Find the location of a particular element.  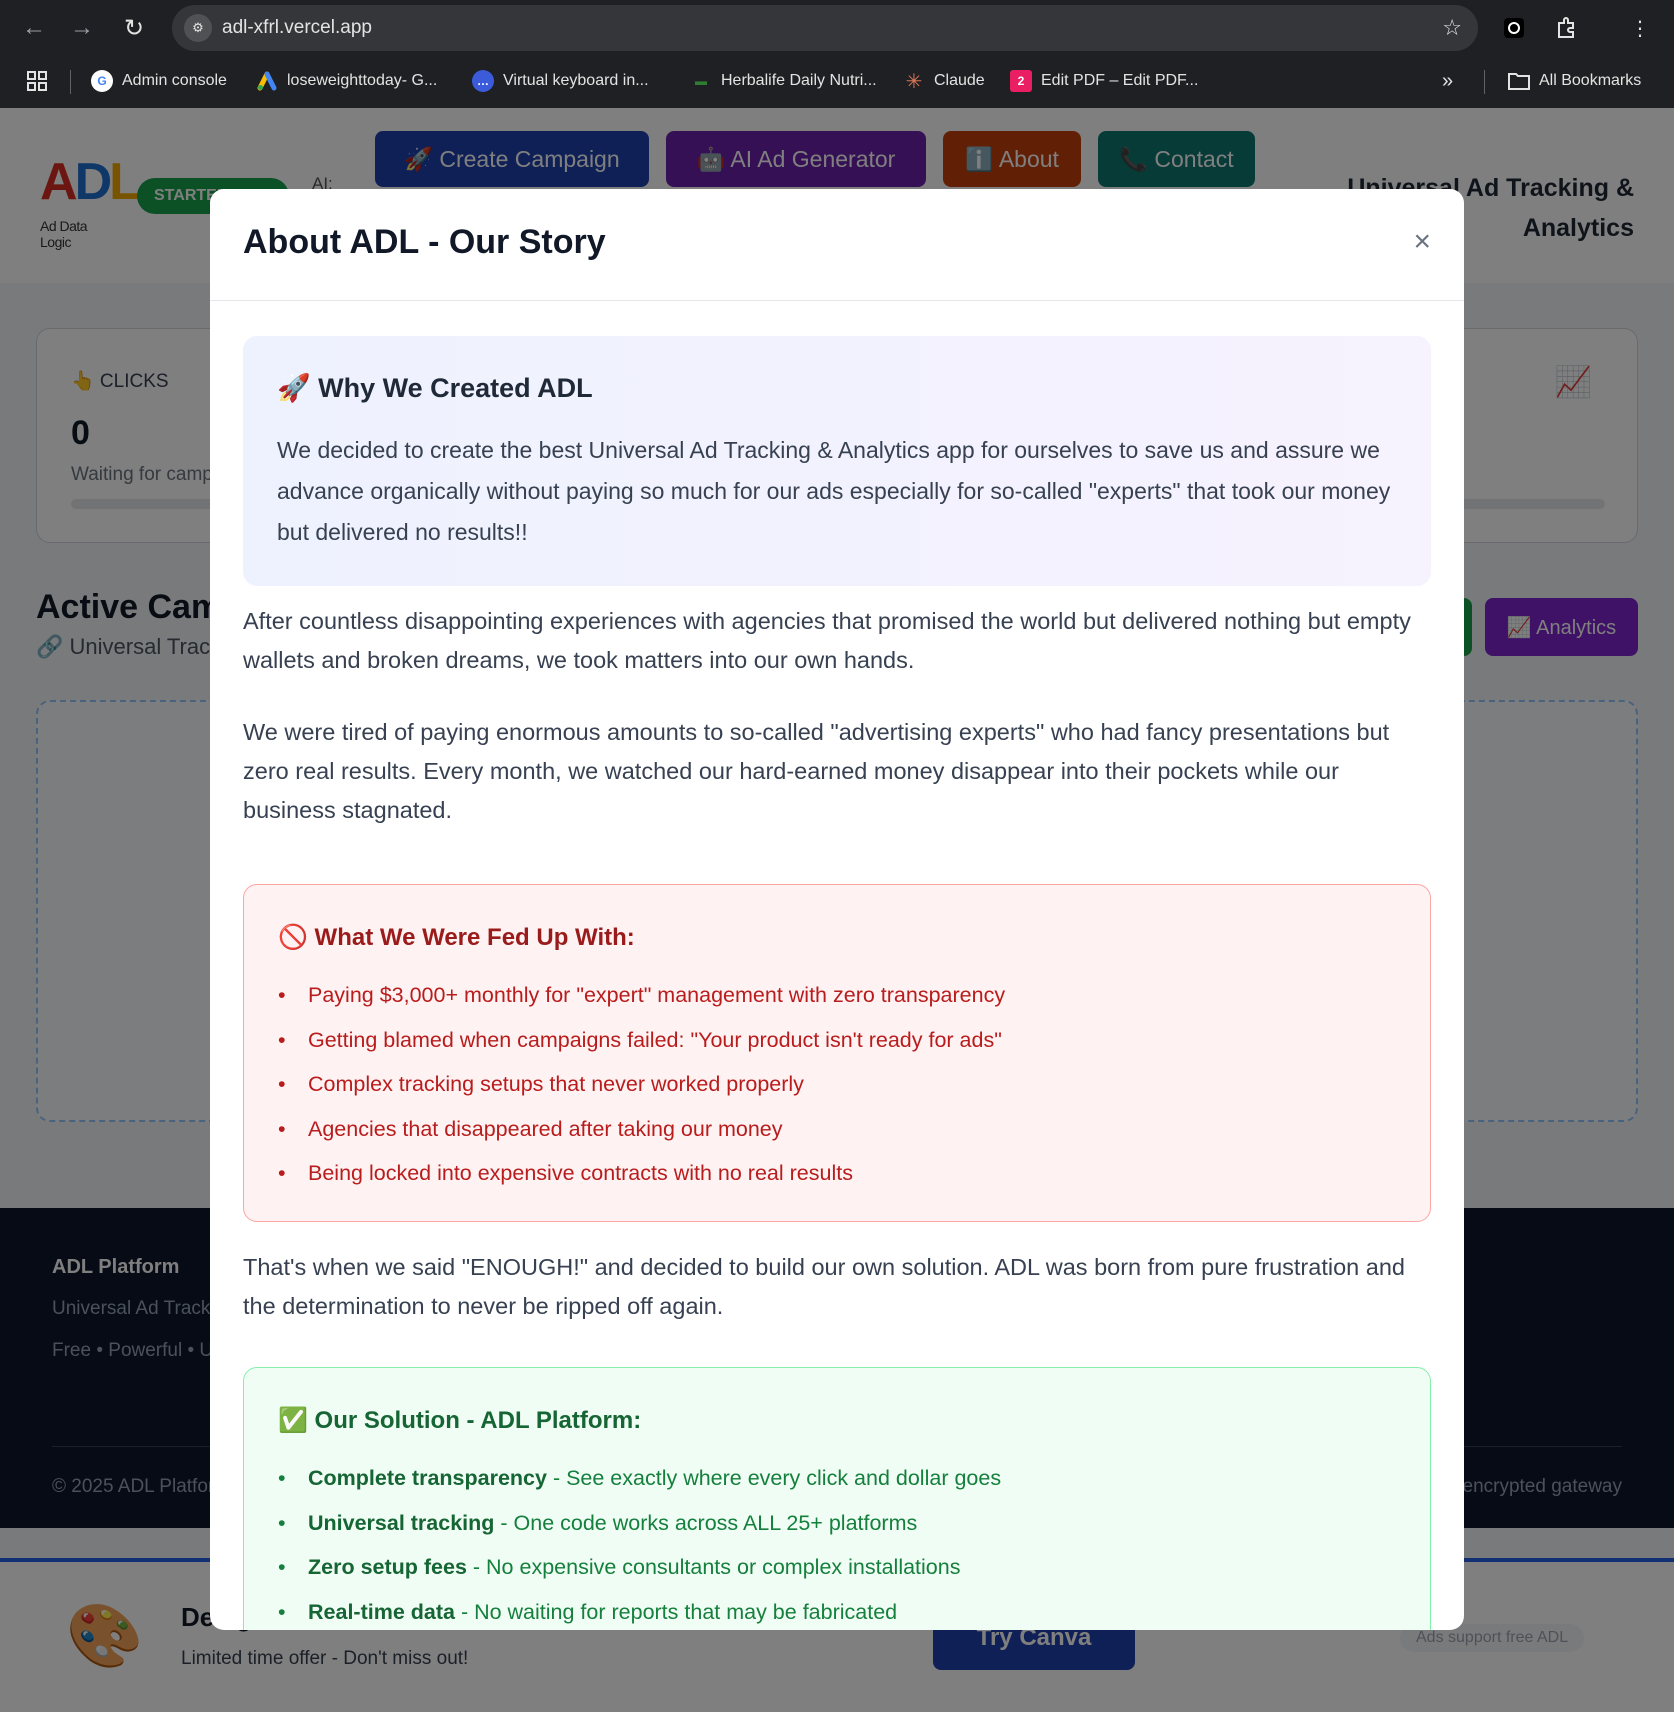

solution-item-bold: Real-time data is located at coordinates (381, 1611).